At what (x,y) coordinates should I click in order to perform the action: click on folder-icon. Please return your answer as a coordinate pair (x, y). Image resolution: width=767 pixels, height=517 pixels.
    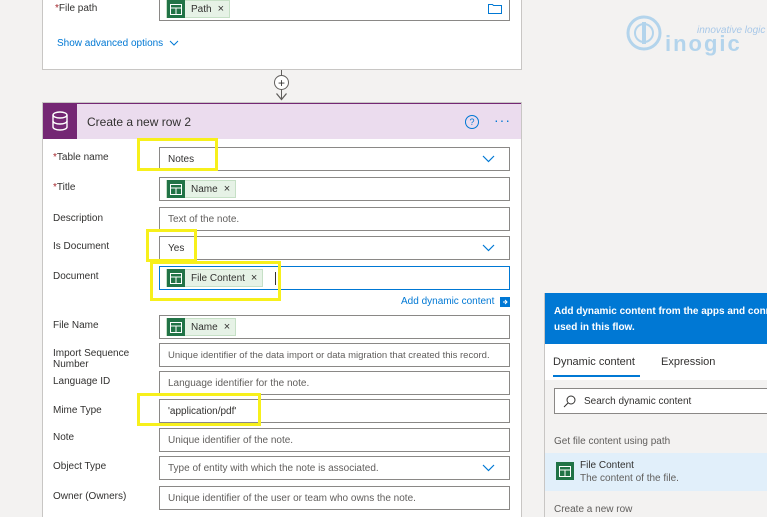
    Looking at the image, I should click on (495, 10).